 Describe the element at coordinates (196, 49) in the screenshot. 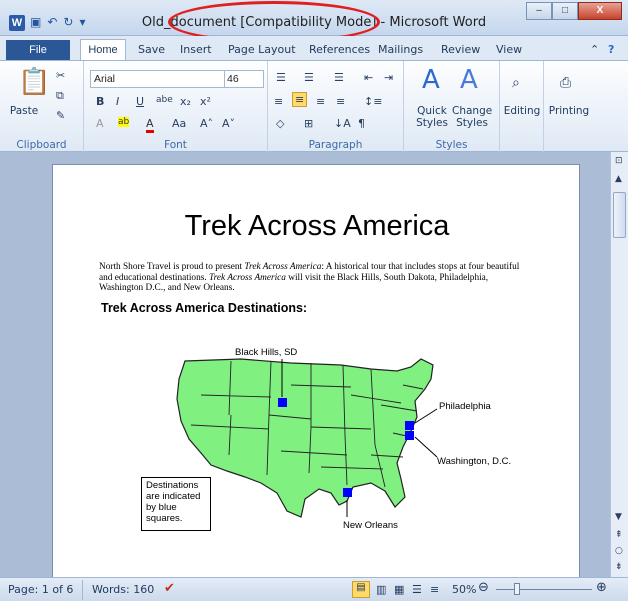

I see `tab-insert: Insert` at that location.